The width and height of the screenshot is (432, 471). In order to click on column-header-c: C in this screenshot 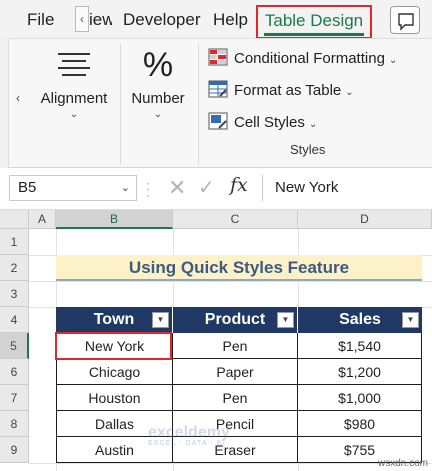, I will do `click(235, 219)`.